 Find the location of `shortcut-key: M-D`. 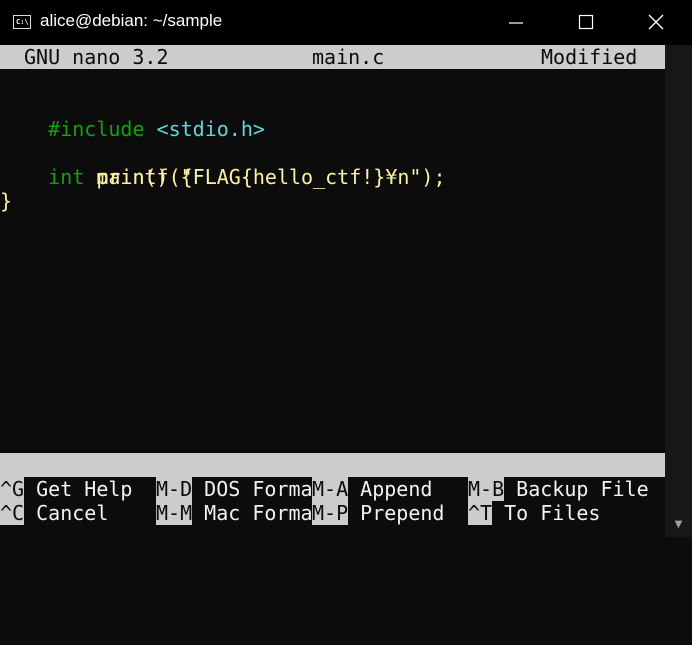

shortcut-key: M-D is located at coordinates (174, 489).